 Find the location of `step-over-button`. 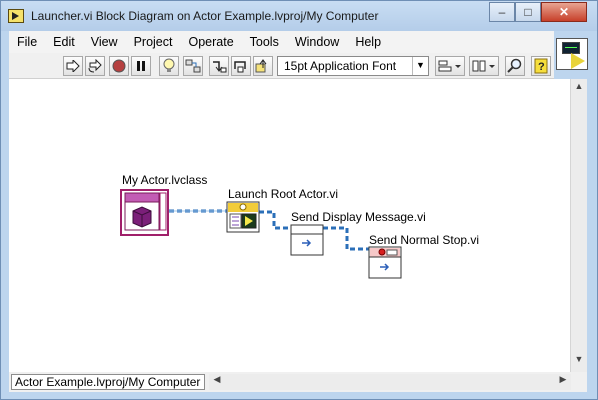

step-over-button is located at coordinates (241, 66).